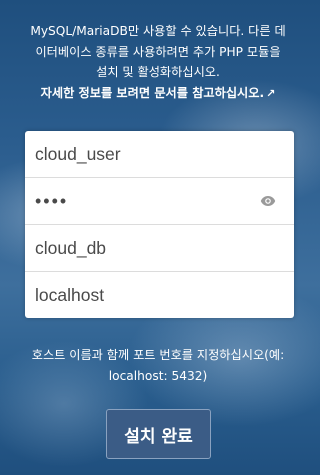 This screenshot has width=320, height=475. Describe the element at coordinates (78, 153) in the screenshot. I see `database-user-value: cloud_user` at that location.